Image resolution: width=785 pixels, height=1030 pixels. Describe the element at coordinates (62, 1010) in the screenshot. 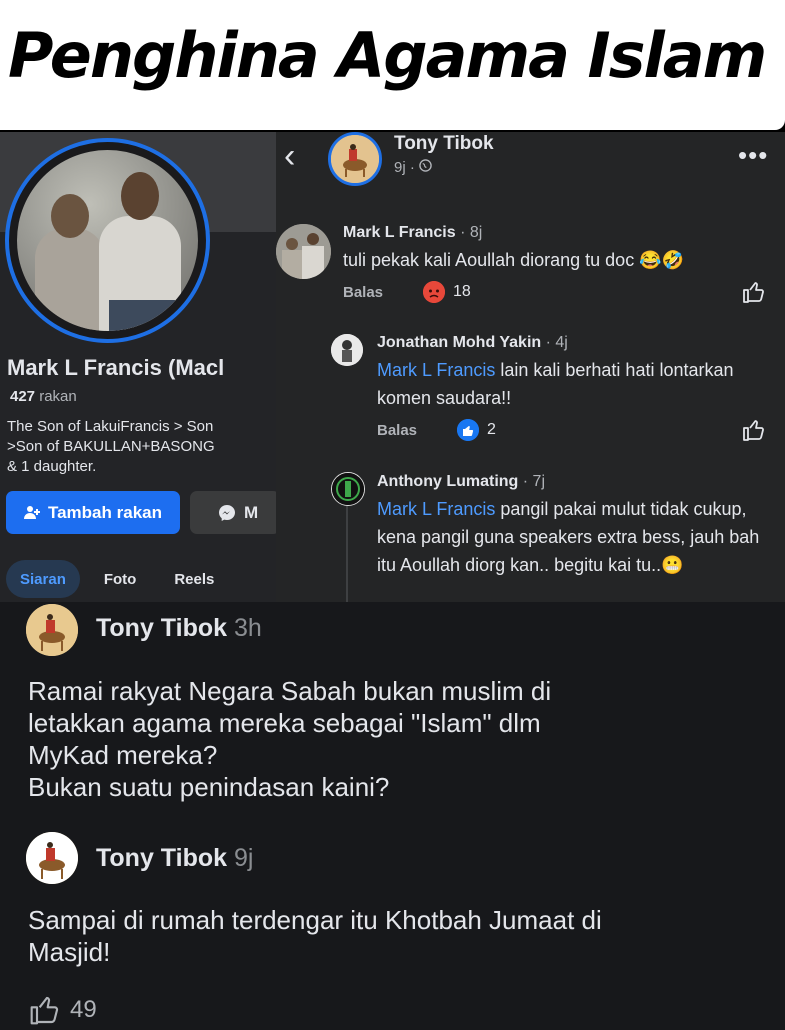

I see `like-summary: 49` at that location.